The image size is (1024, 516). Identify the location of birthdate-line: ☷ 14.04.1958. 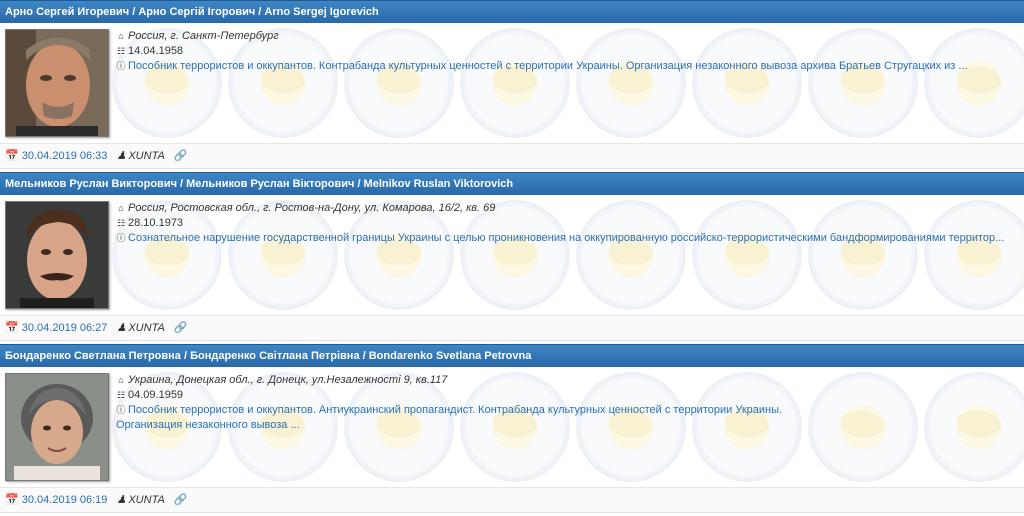
(567, 51).